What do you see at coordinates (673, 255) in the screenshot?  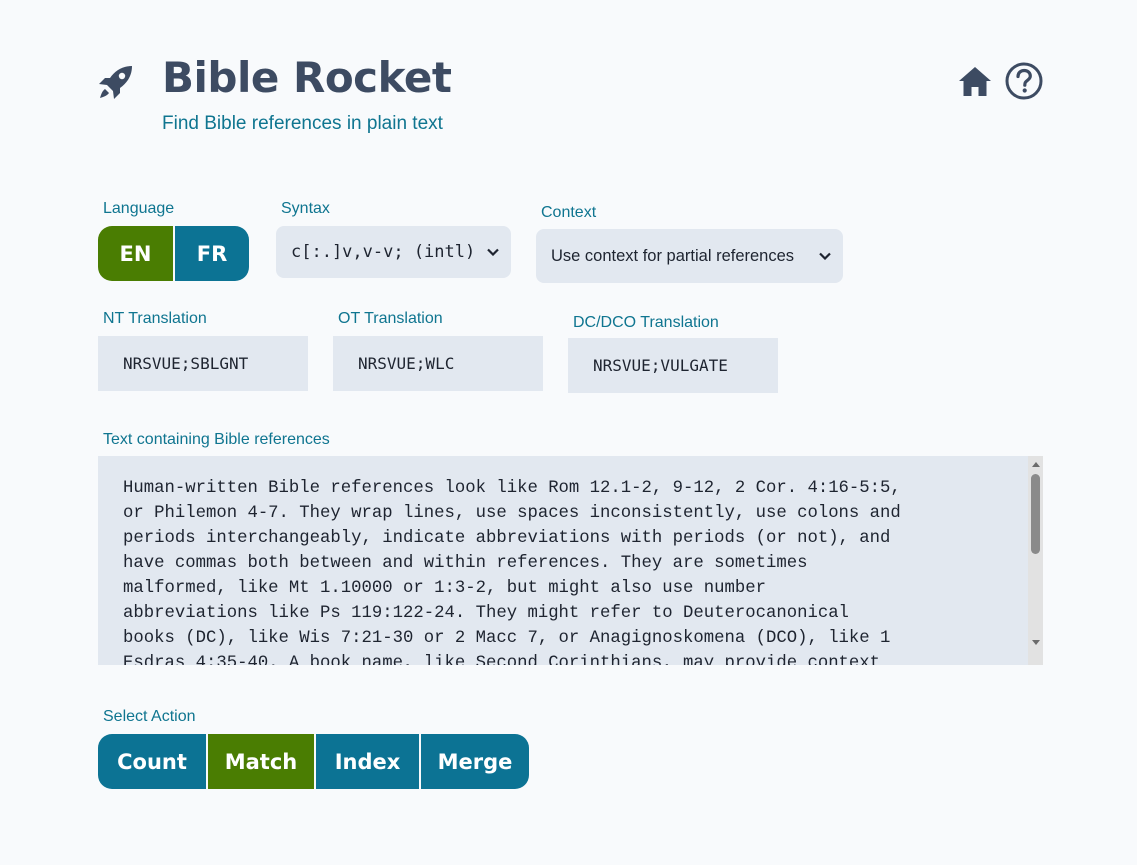 I see `context-value: Use context for partial references` at bounding box center [673, 255].